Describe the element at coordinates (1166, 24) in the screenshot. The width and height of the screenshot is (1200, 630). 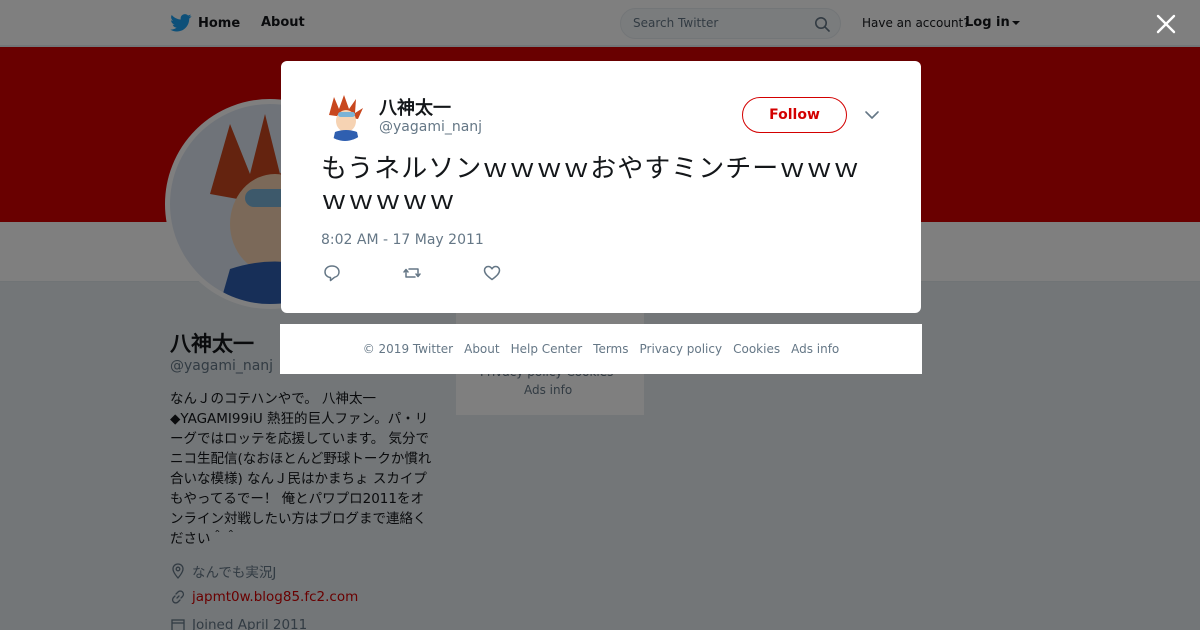
I see `close-icon` at that location.